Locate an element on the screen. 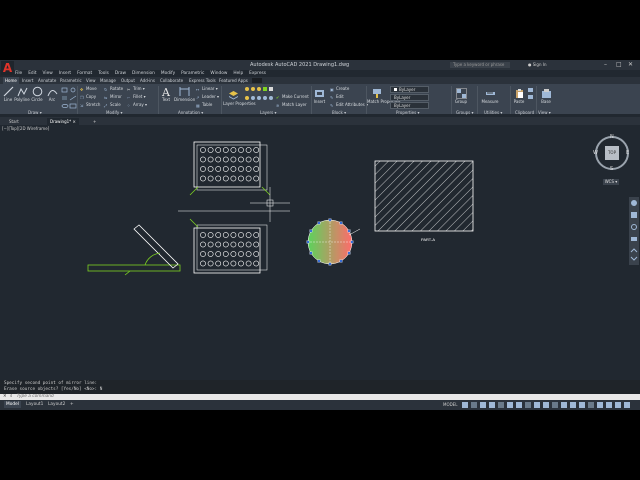 The width and height of the screenshot is (640, 480). viewcube-west: W is located at coordinates (595, 153).